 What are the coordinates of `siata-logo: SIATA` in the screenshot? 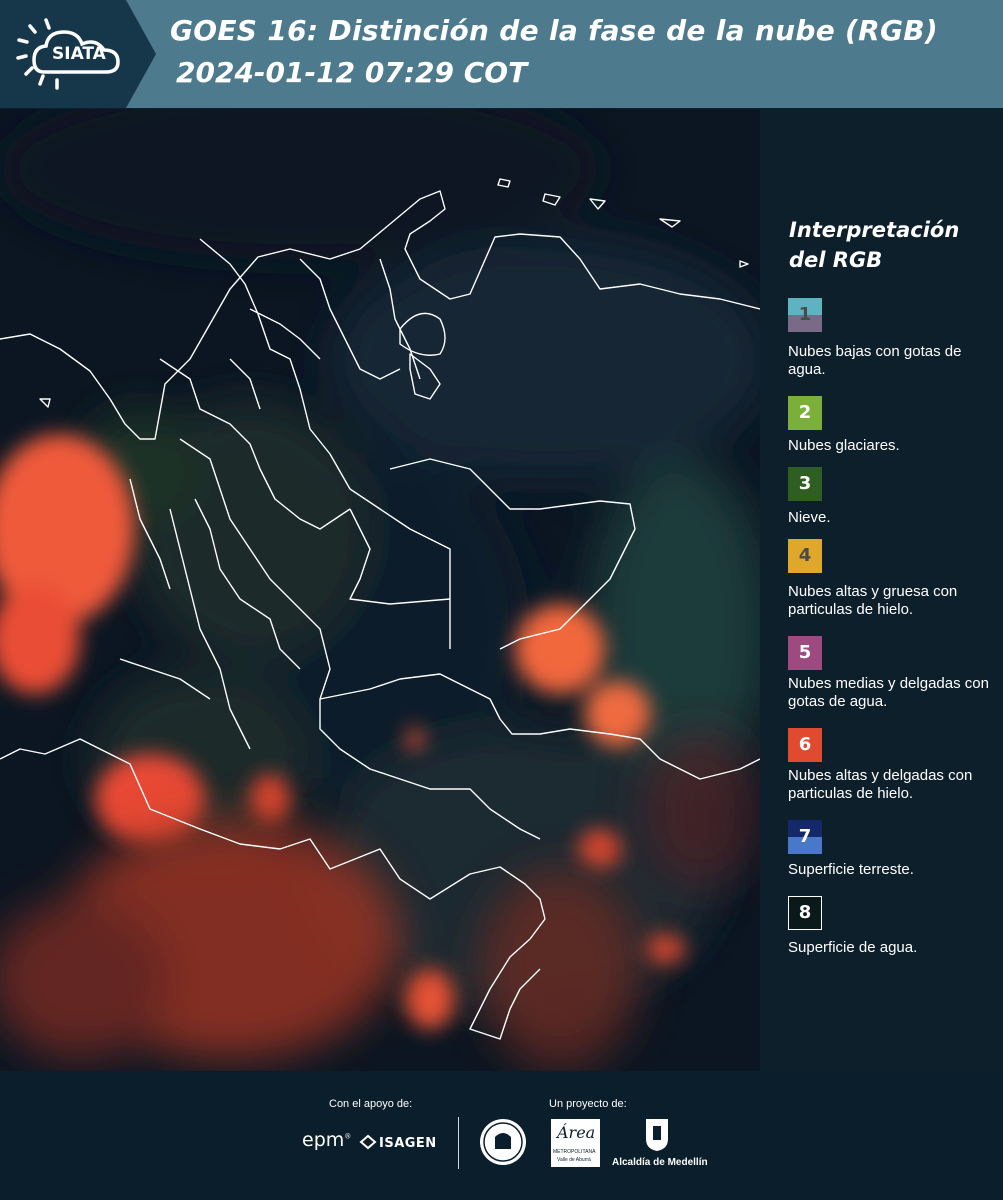 It's located at (78, 54).